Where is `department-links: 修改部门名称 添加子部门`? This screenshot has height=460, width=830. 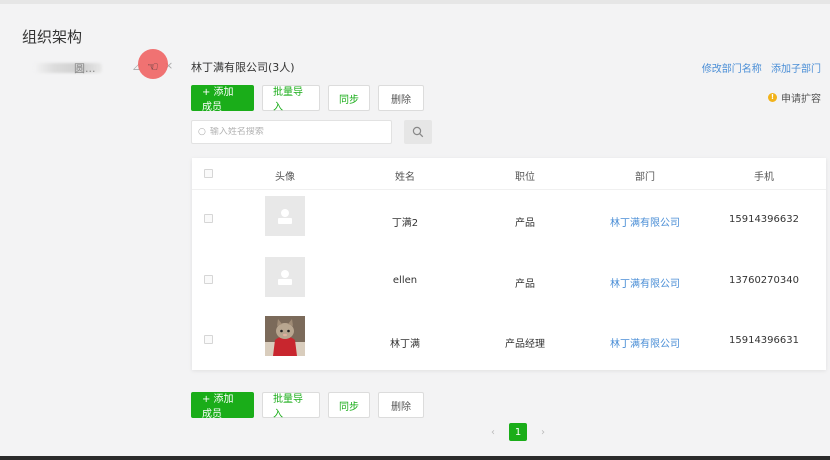
department-links: 修改部门名称 添加子部门 is located at coordinates (758, 67).